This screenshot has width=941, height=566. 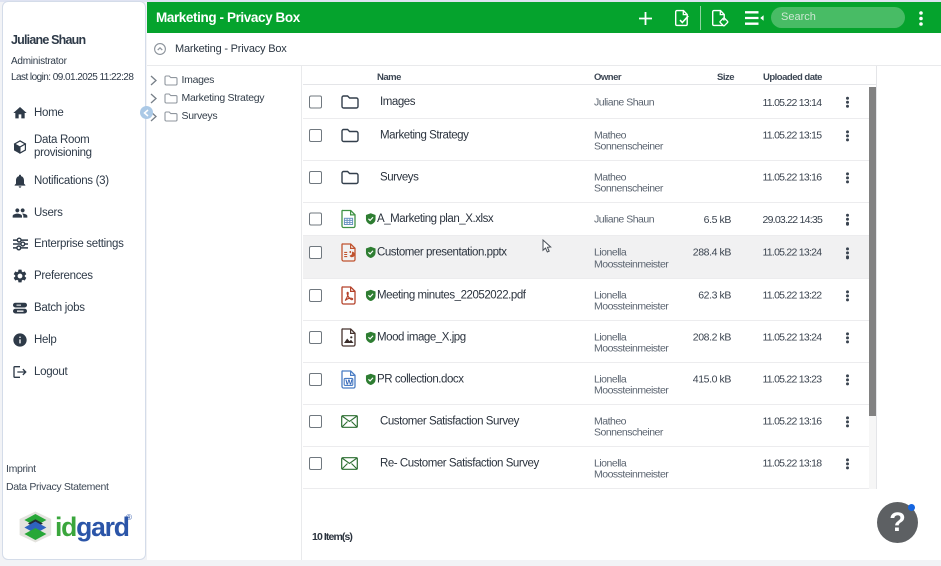 I want to click on svg-text: W, so click(x=349, y=381).